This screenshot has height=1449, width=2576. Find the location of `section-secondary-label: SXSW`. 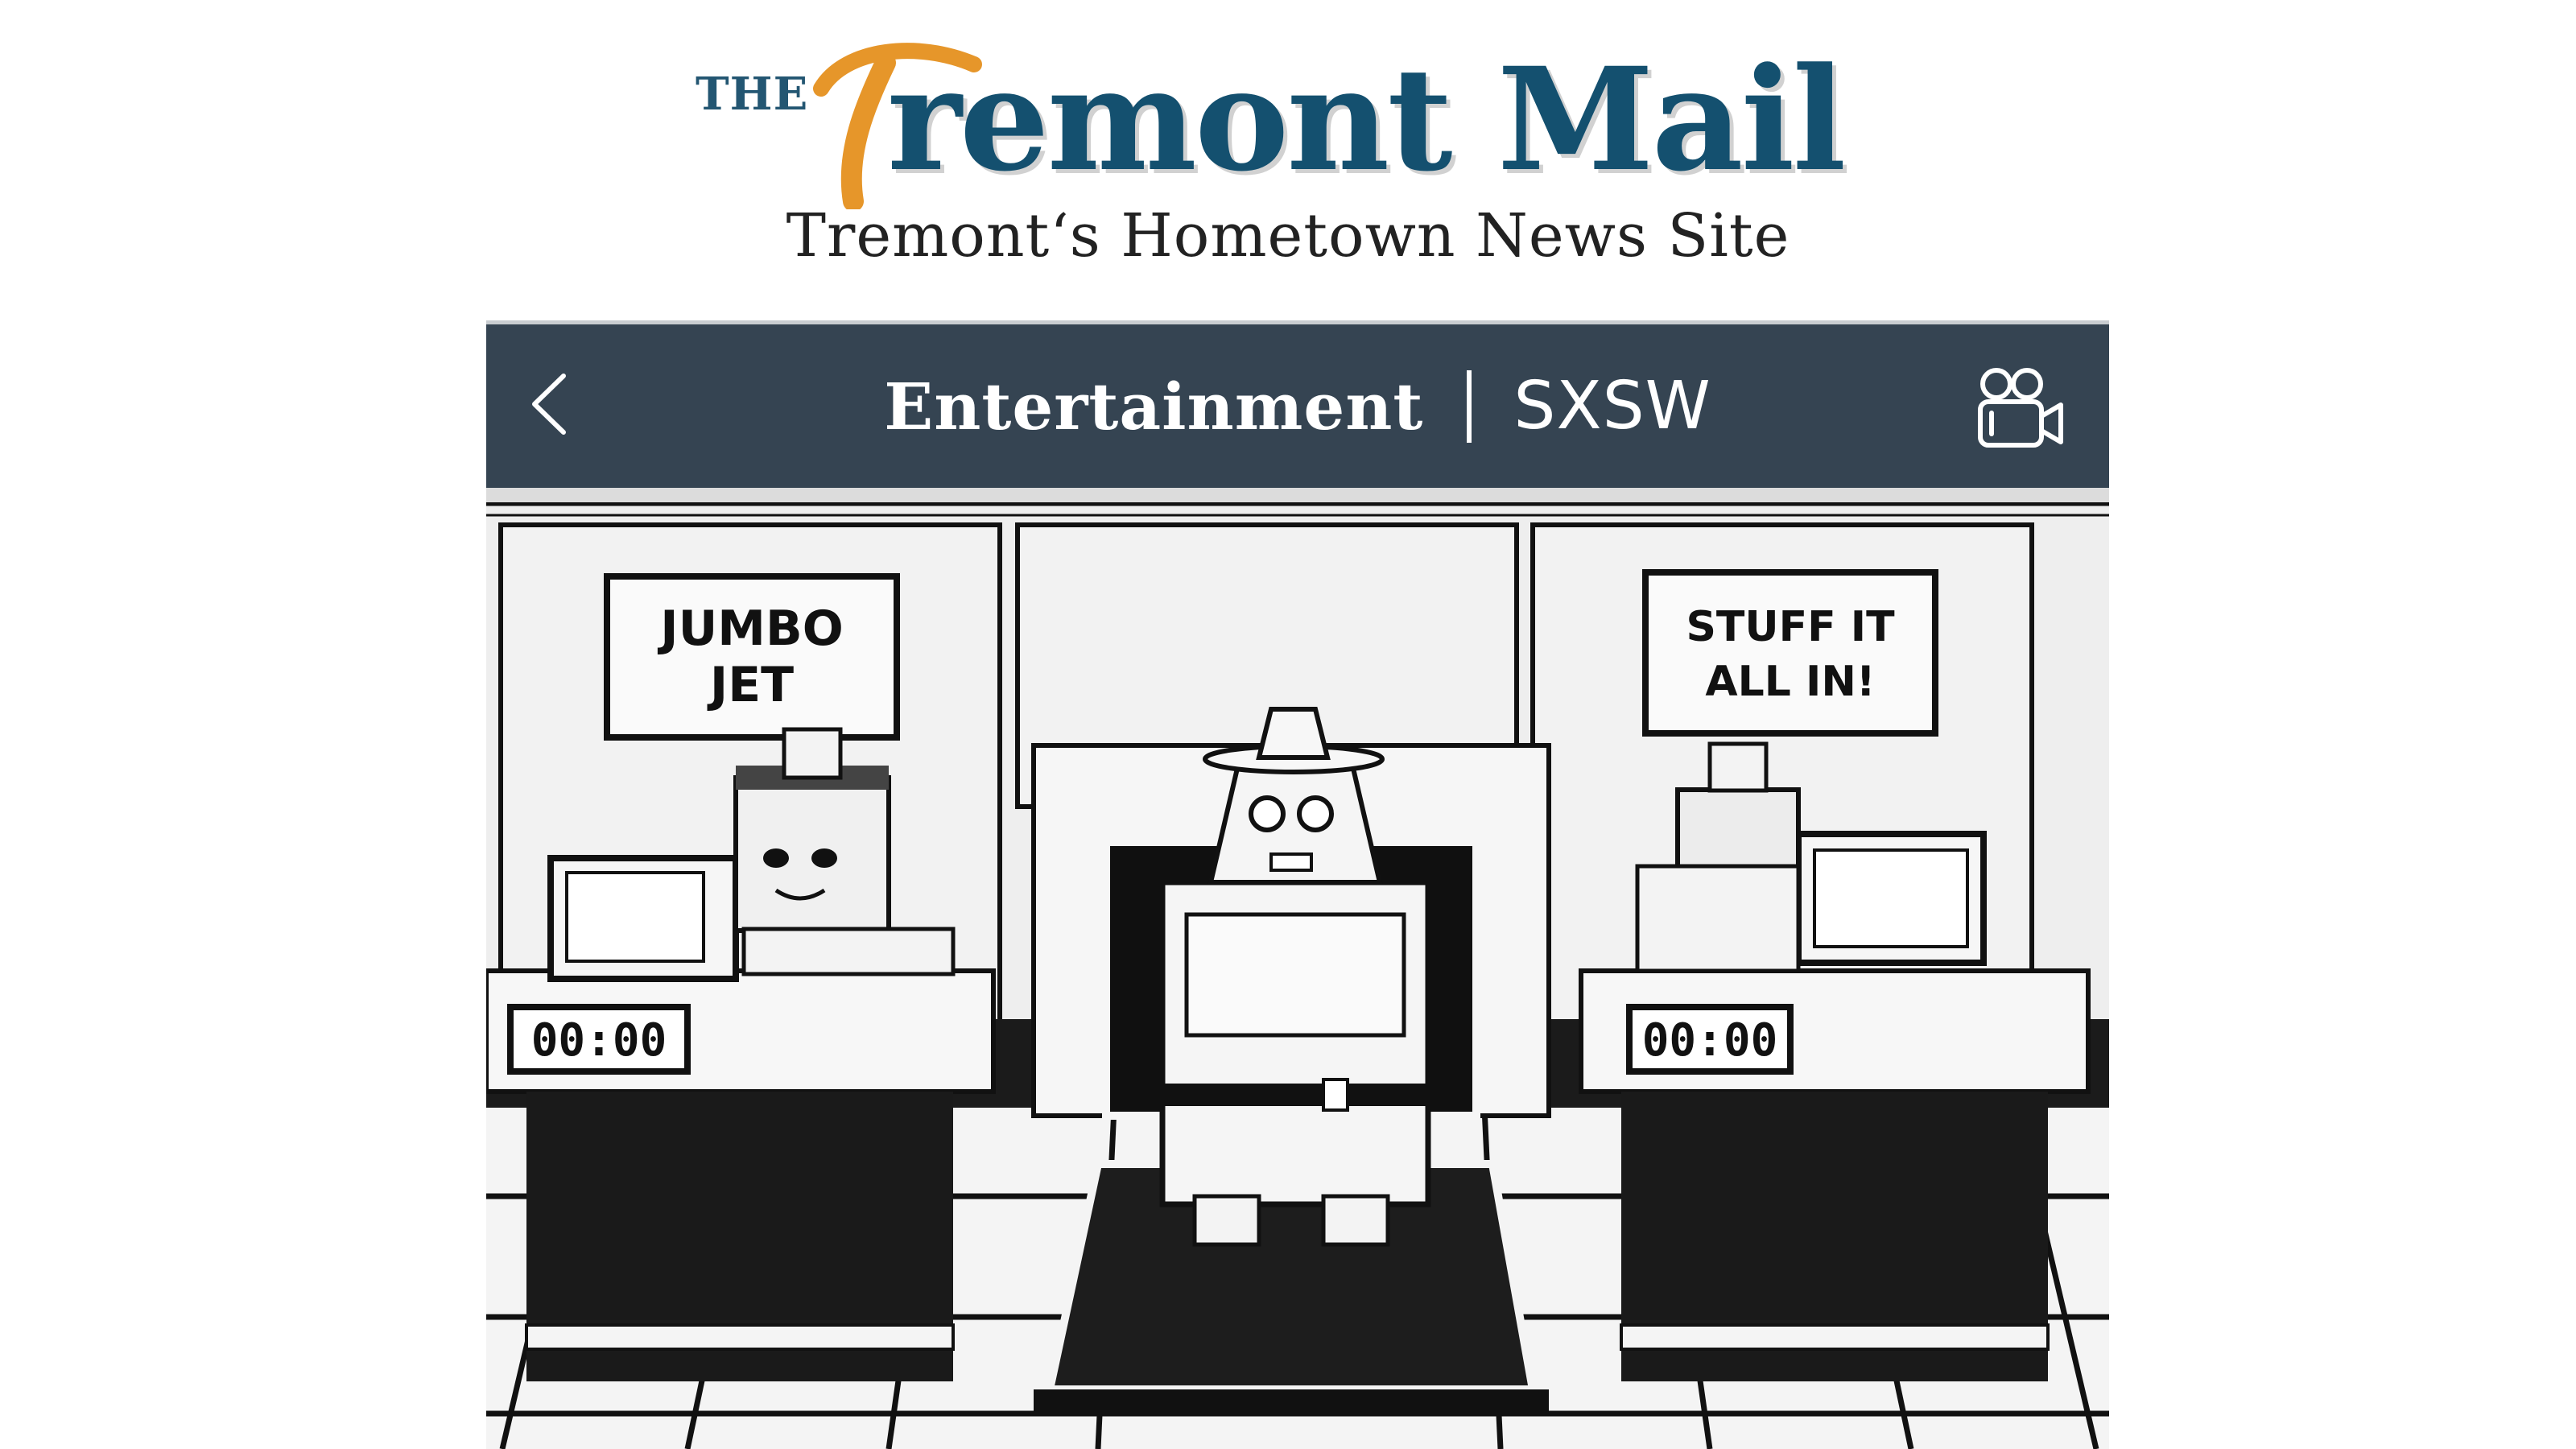

section-secondary-label: SXSW is located at coordinates (1612, 406).